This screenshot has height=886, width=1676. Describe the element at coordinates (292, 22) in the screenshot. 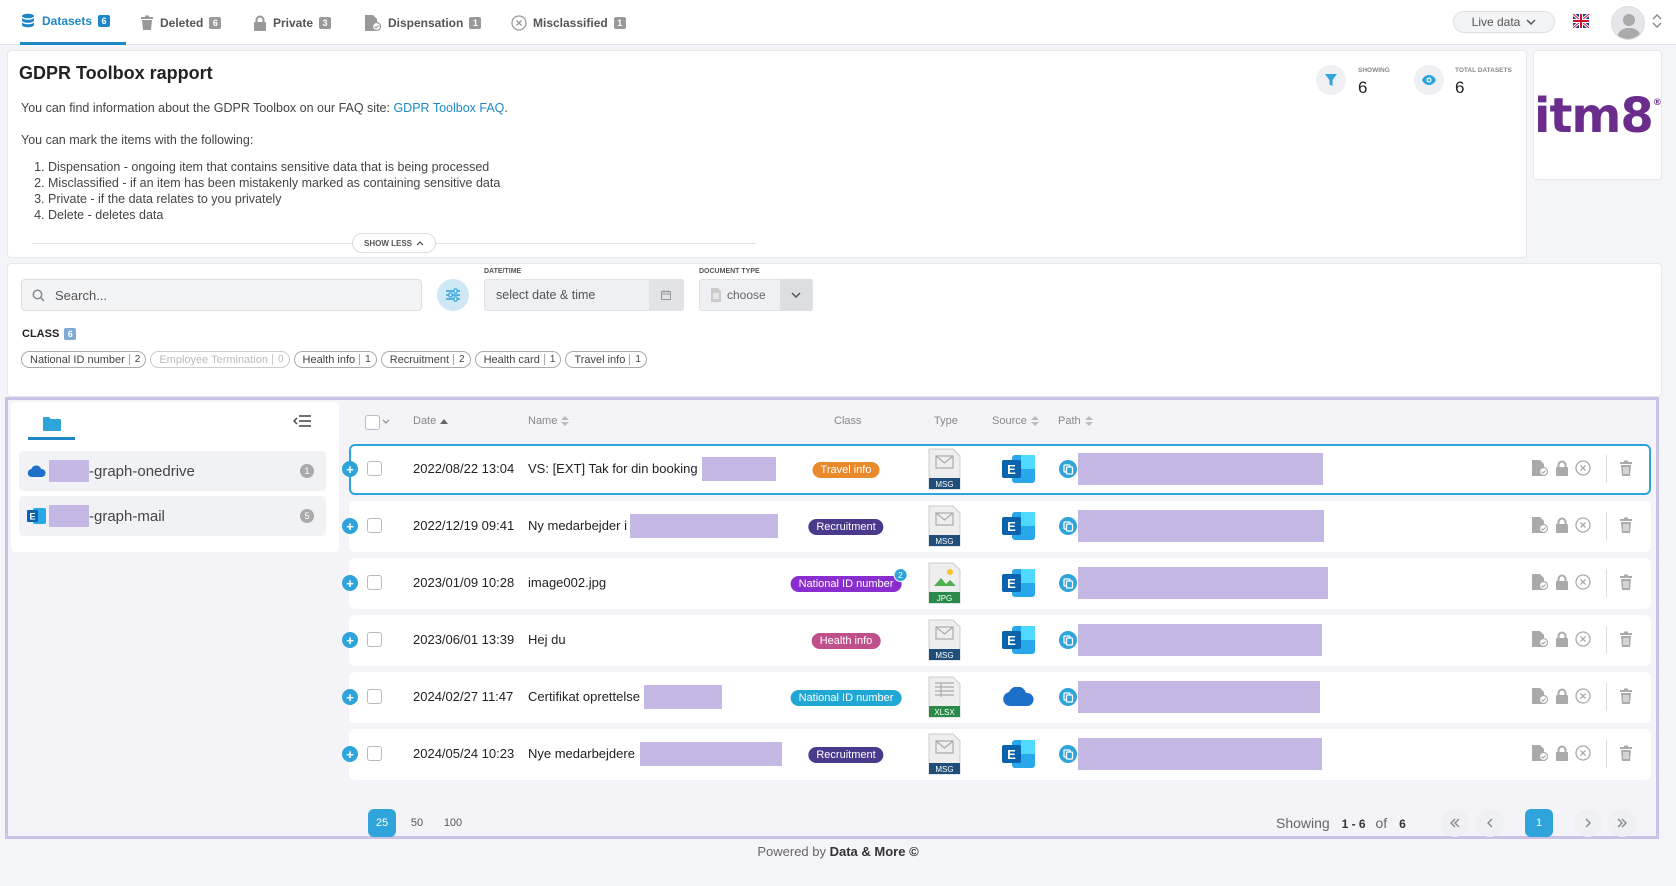

I see `tab-private: Private 3` at that location.